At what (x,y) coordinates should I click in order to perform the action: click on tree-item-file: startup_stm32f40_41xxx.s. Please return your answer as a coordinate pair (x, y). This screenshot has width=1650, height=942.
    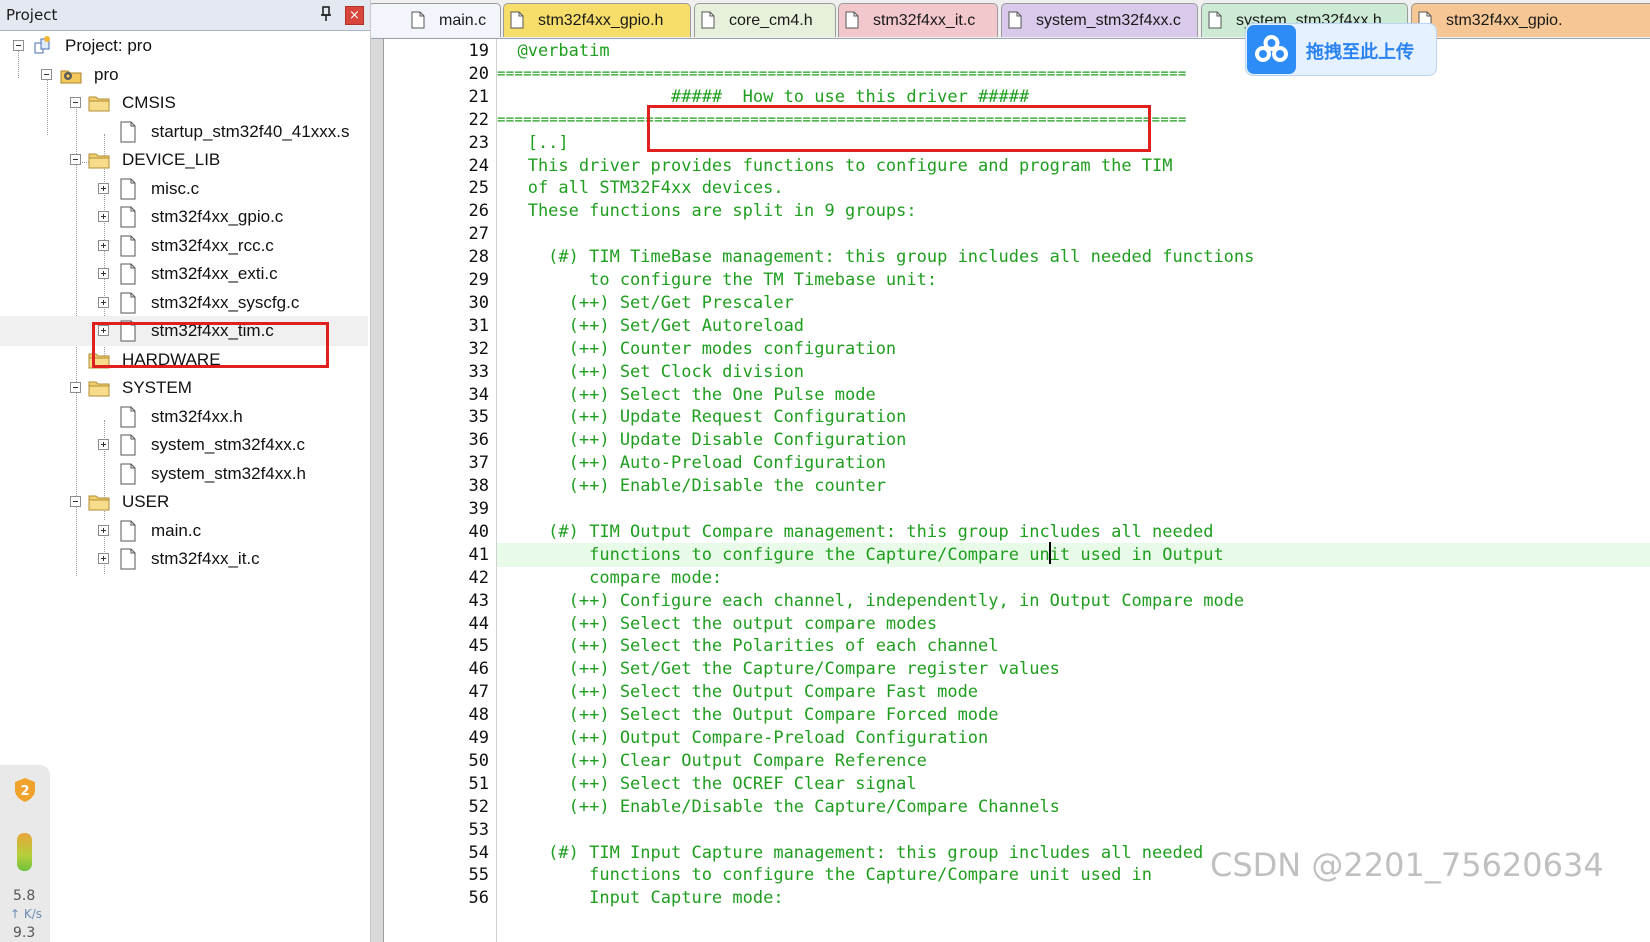
    Looking at the image, I should click on (184, 132).